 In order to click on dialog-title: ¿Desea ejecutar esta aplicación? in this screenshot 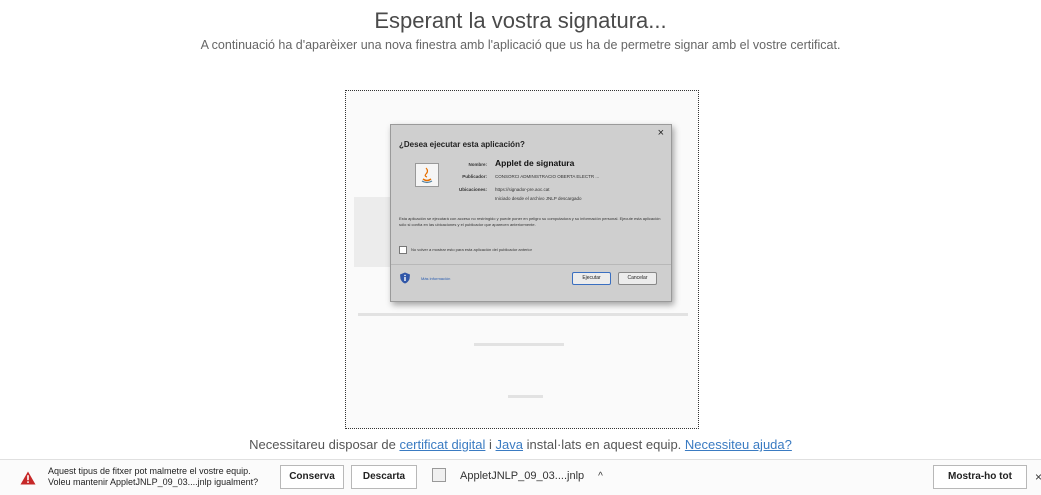, I will do `click(462, 144)`.